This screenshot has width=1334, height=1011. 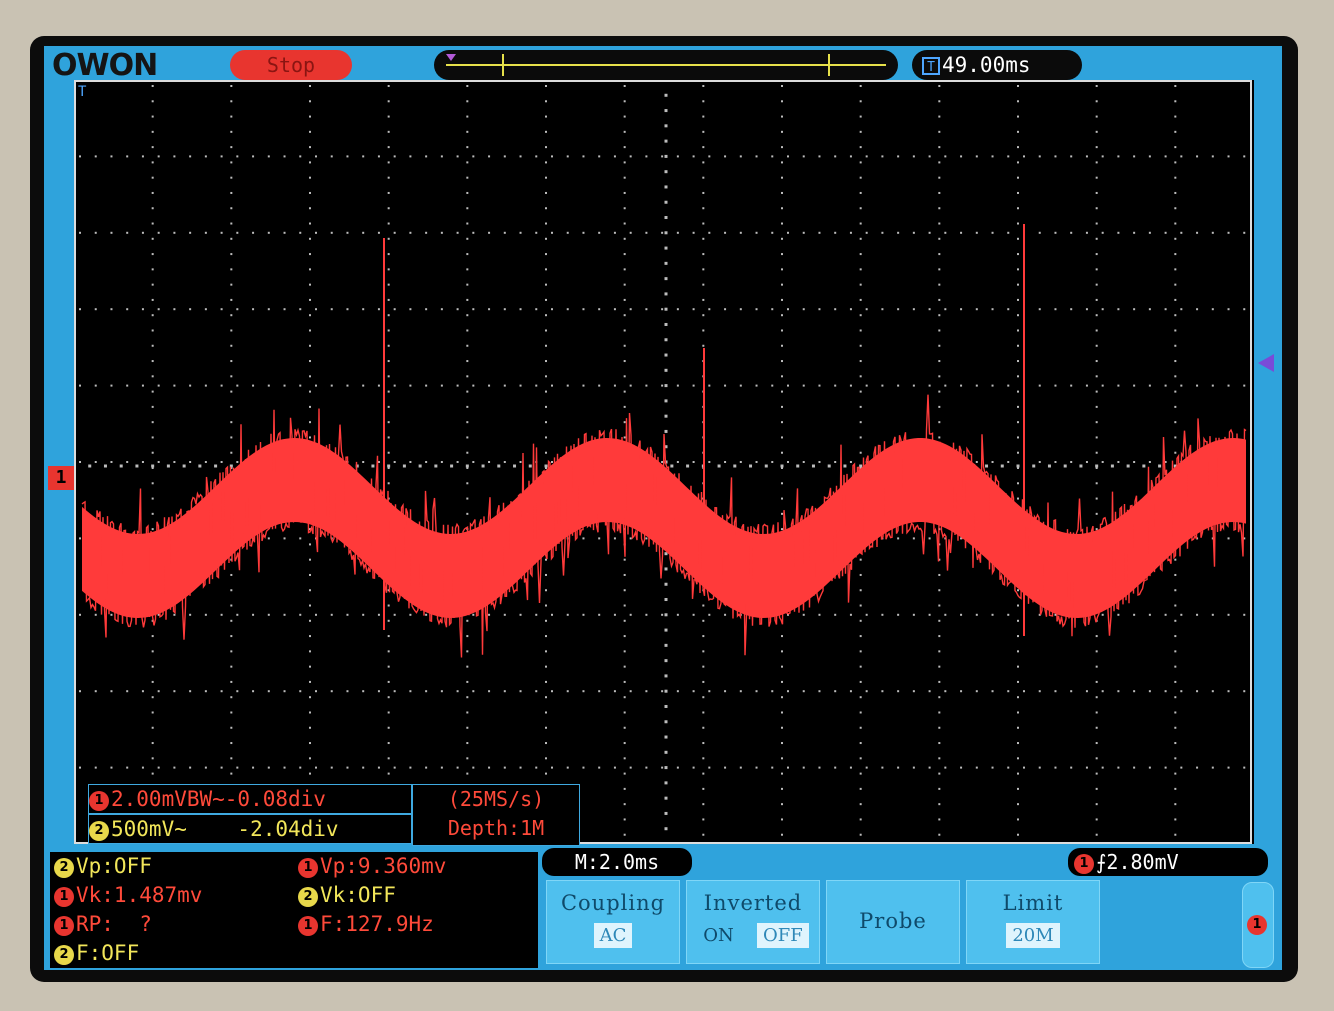 What do you see at coordinates (218, 799) in the screenshot?
I see `ch1-scale-text: 2.00mVBW~-0.08div` at bounding box center [218, 799].